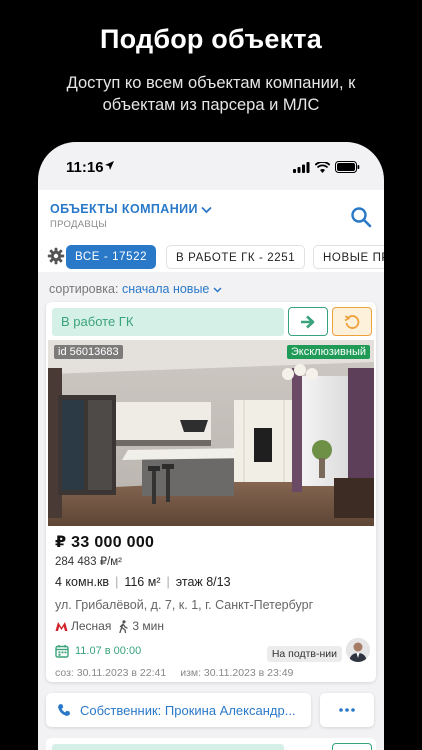 The image size is (422, 750). I want to click on more-button, so click(347, 710).